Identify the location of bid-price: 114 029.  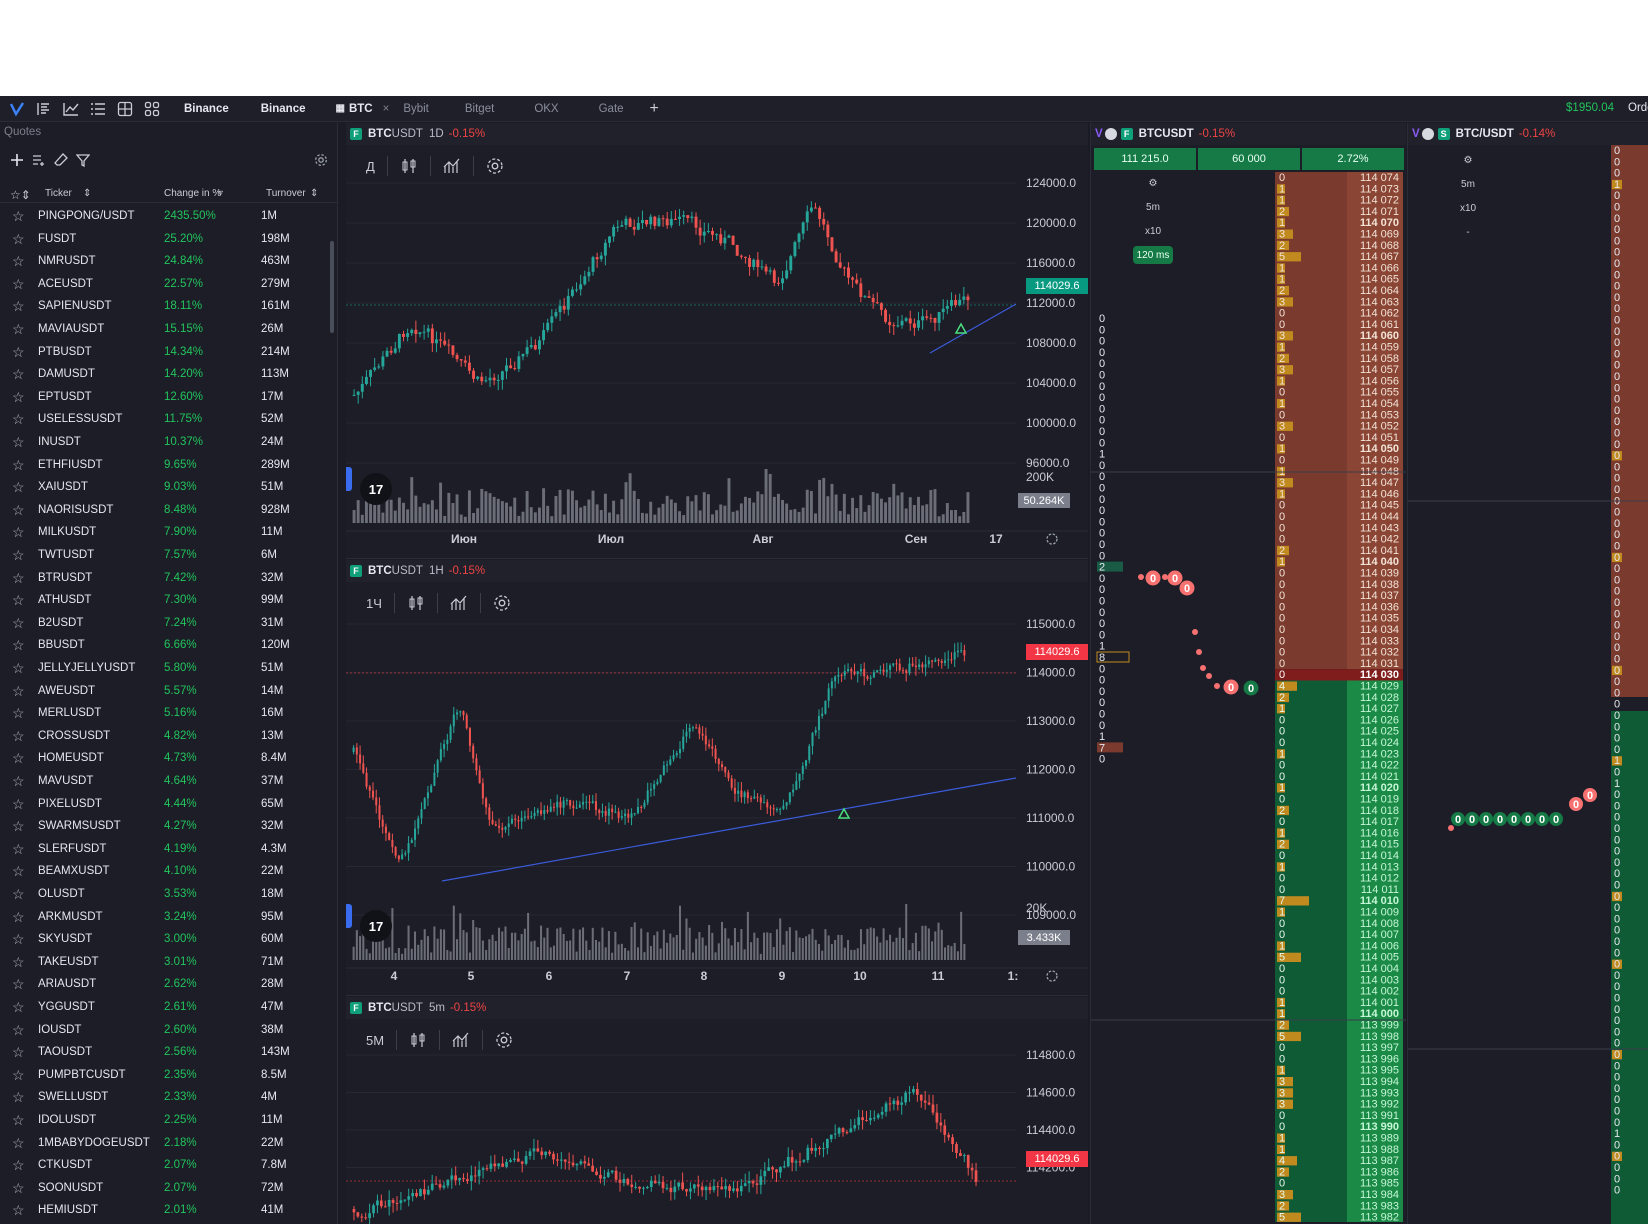
(1379, 687).